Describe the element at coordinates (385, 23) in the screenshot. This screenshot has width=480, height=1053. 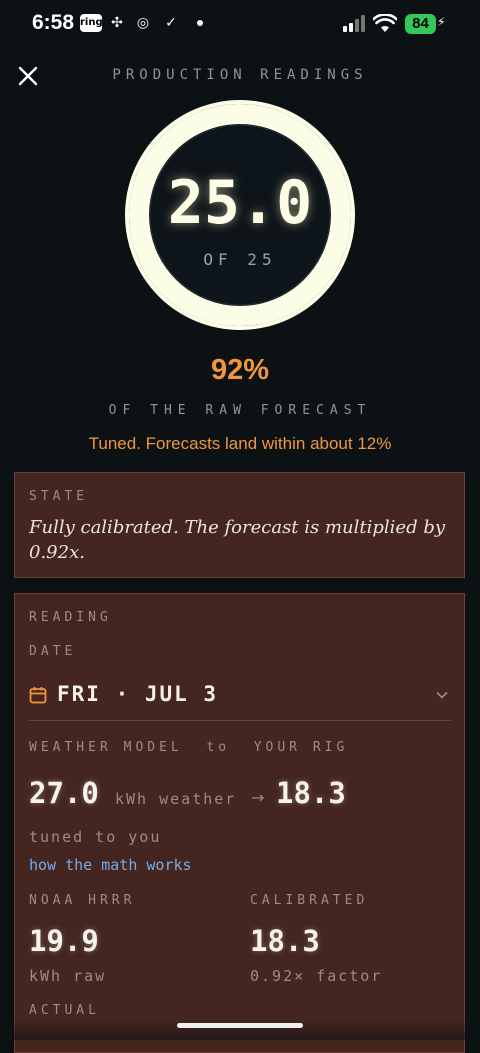
I see `wifi-icon` at that location.